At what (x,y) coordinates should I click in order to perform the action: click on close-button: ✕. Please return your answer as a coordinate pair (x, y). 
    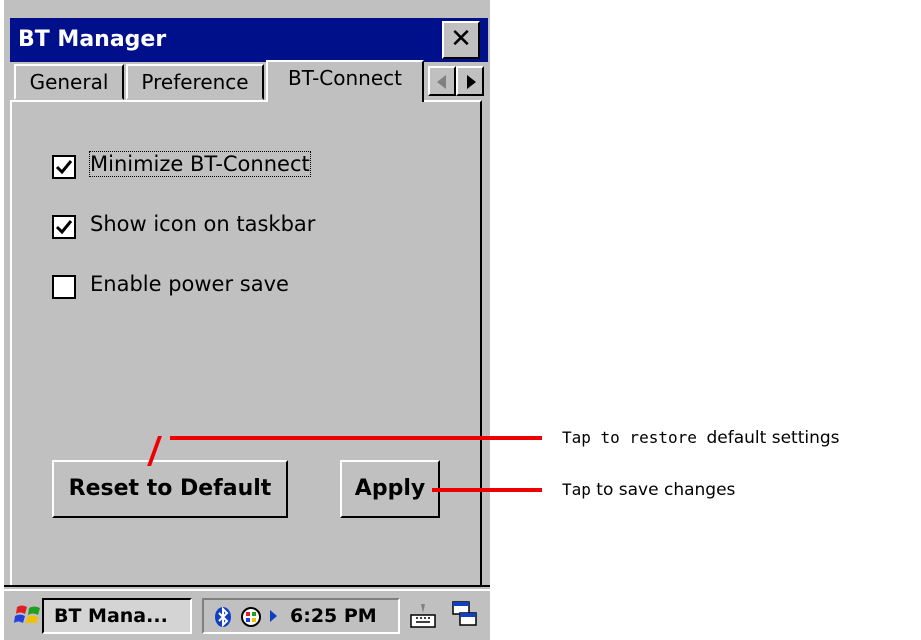
    Looking at the image, I should click on (461, 40).